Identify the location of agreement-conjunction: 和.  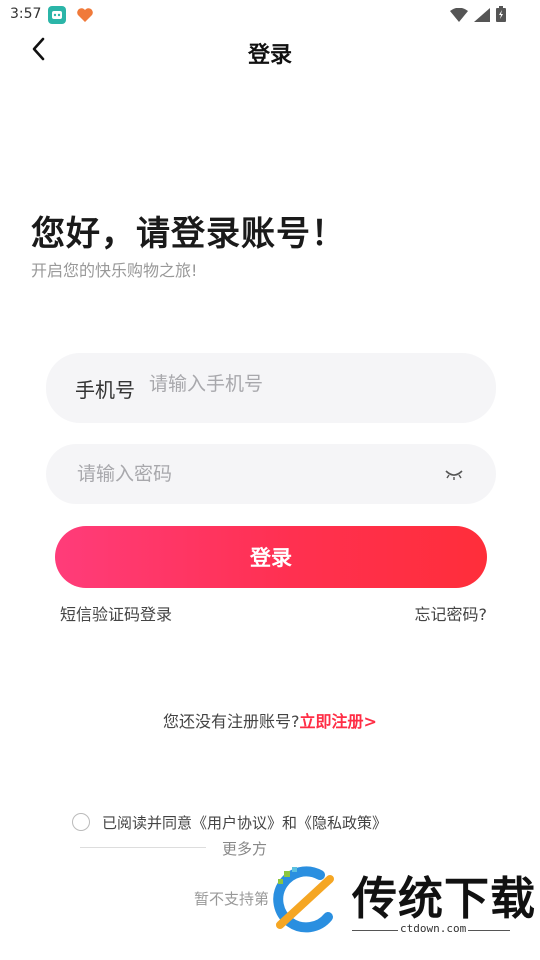
(290, 823).